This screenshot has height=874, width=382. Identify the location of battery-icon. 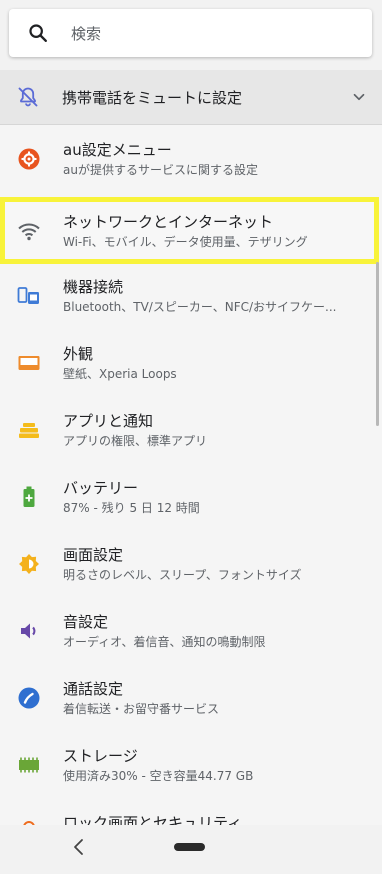
(29, 496).